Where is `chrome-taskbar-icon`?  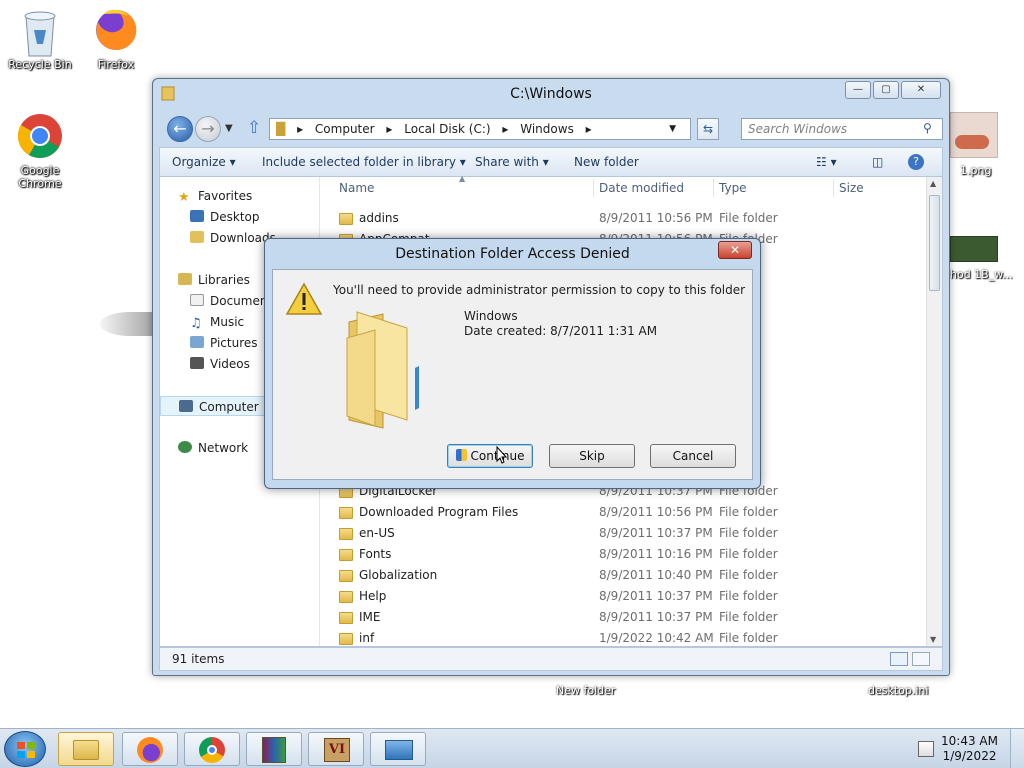 chrome-taskbar-icon is located at coordinates (212, 750).